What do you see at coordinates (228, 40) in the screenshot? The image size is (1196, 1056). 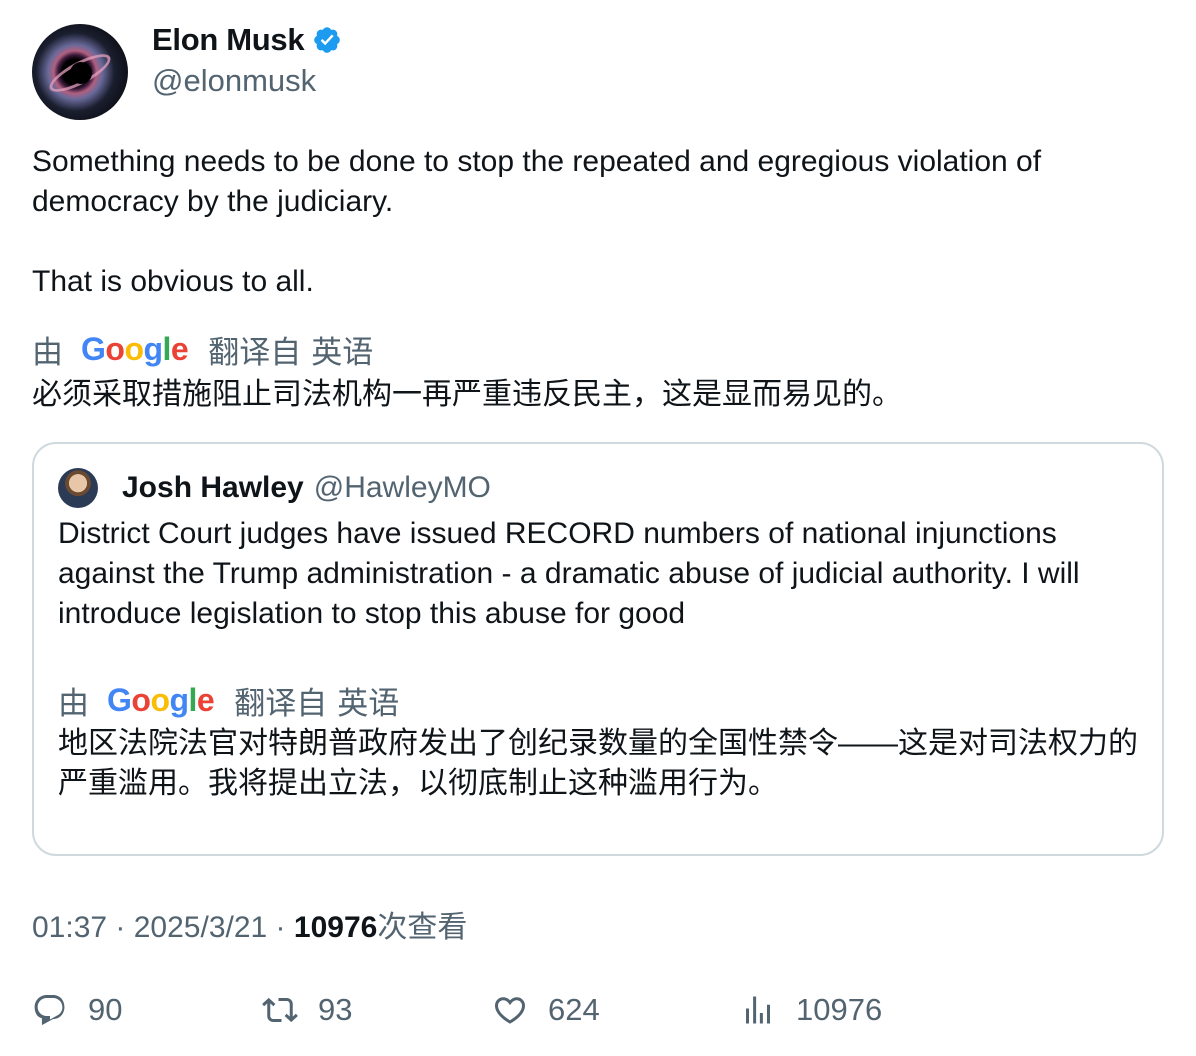 I see `author-name: Elon Musk` at bounding box center [228, 40].